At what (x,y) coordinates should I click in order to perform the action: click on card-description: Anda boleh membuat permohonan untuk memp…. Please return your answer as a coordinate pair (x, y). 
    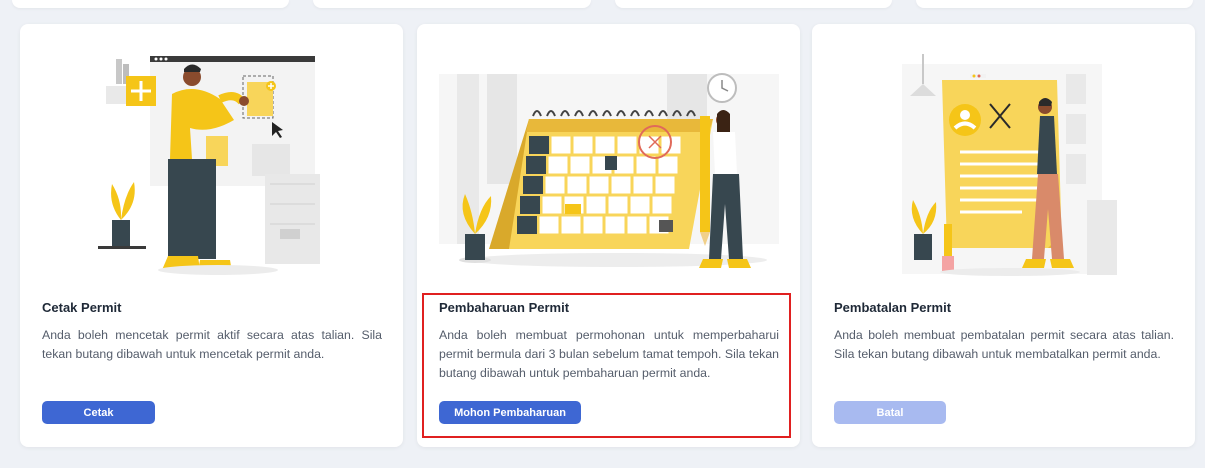
    Looking at the image, I should click on (609, 354).